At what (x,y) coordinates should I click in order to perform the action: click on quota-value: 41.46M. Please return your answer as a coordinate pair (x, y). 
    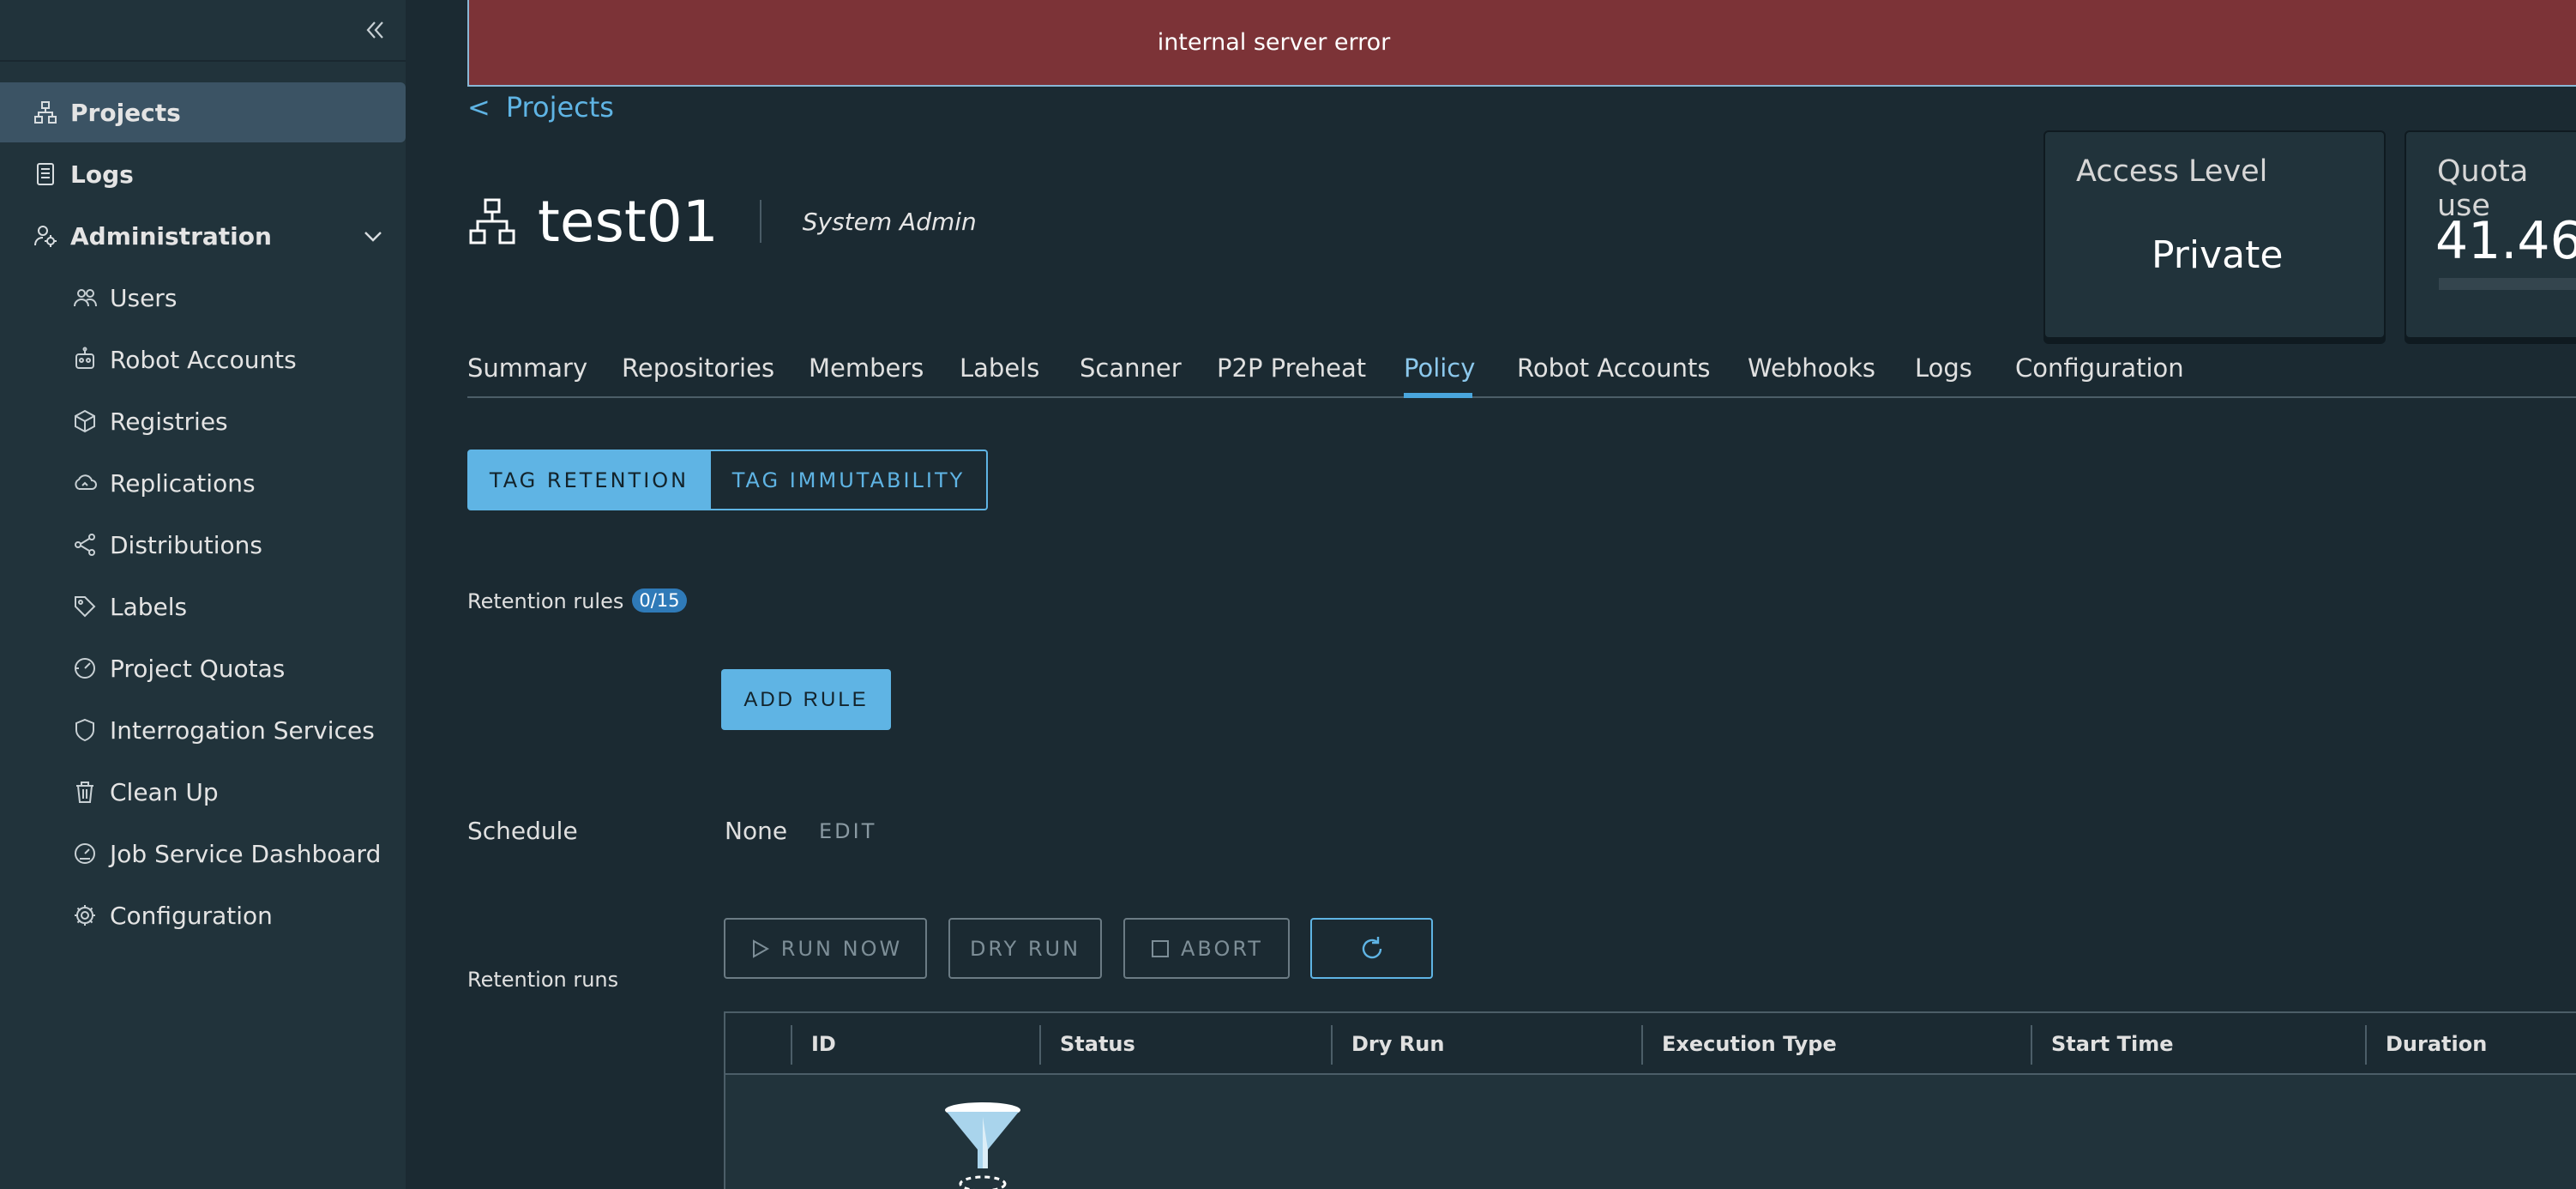
    Looking at the image, I should click on (2505, 241).